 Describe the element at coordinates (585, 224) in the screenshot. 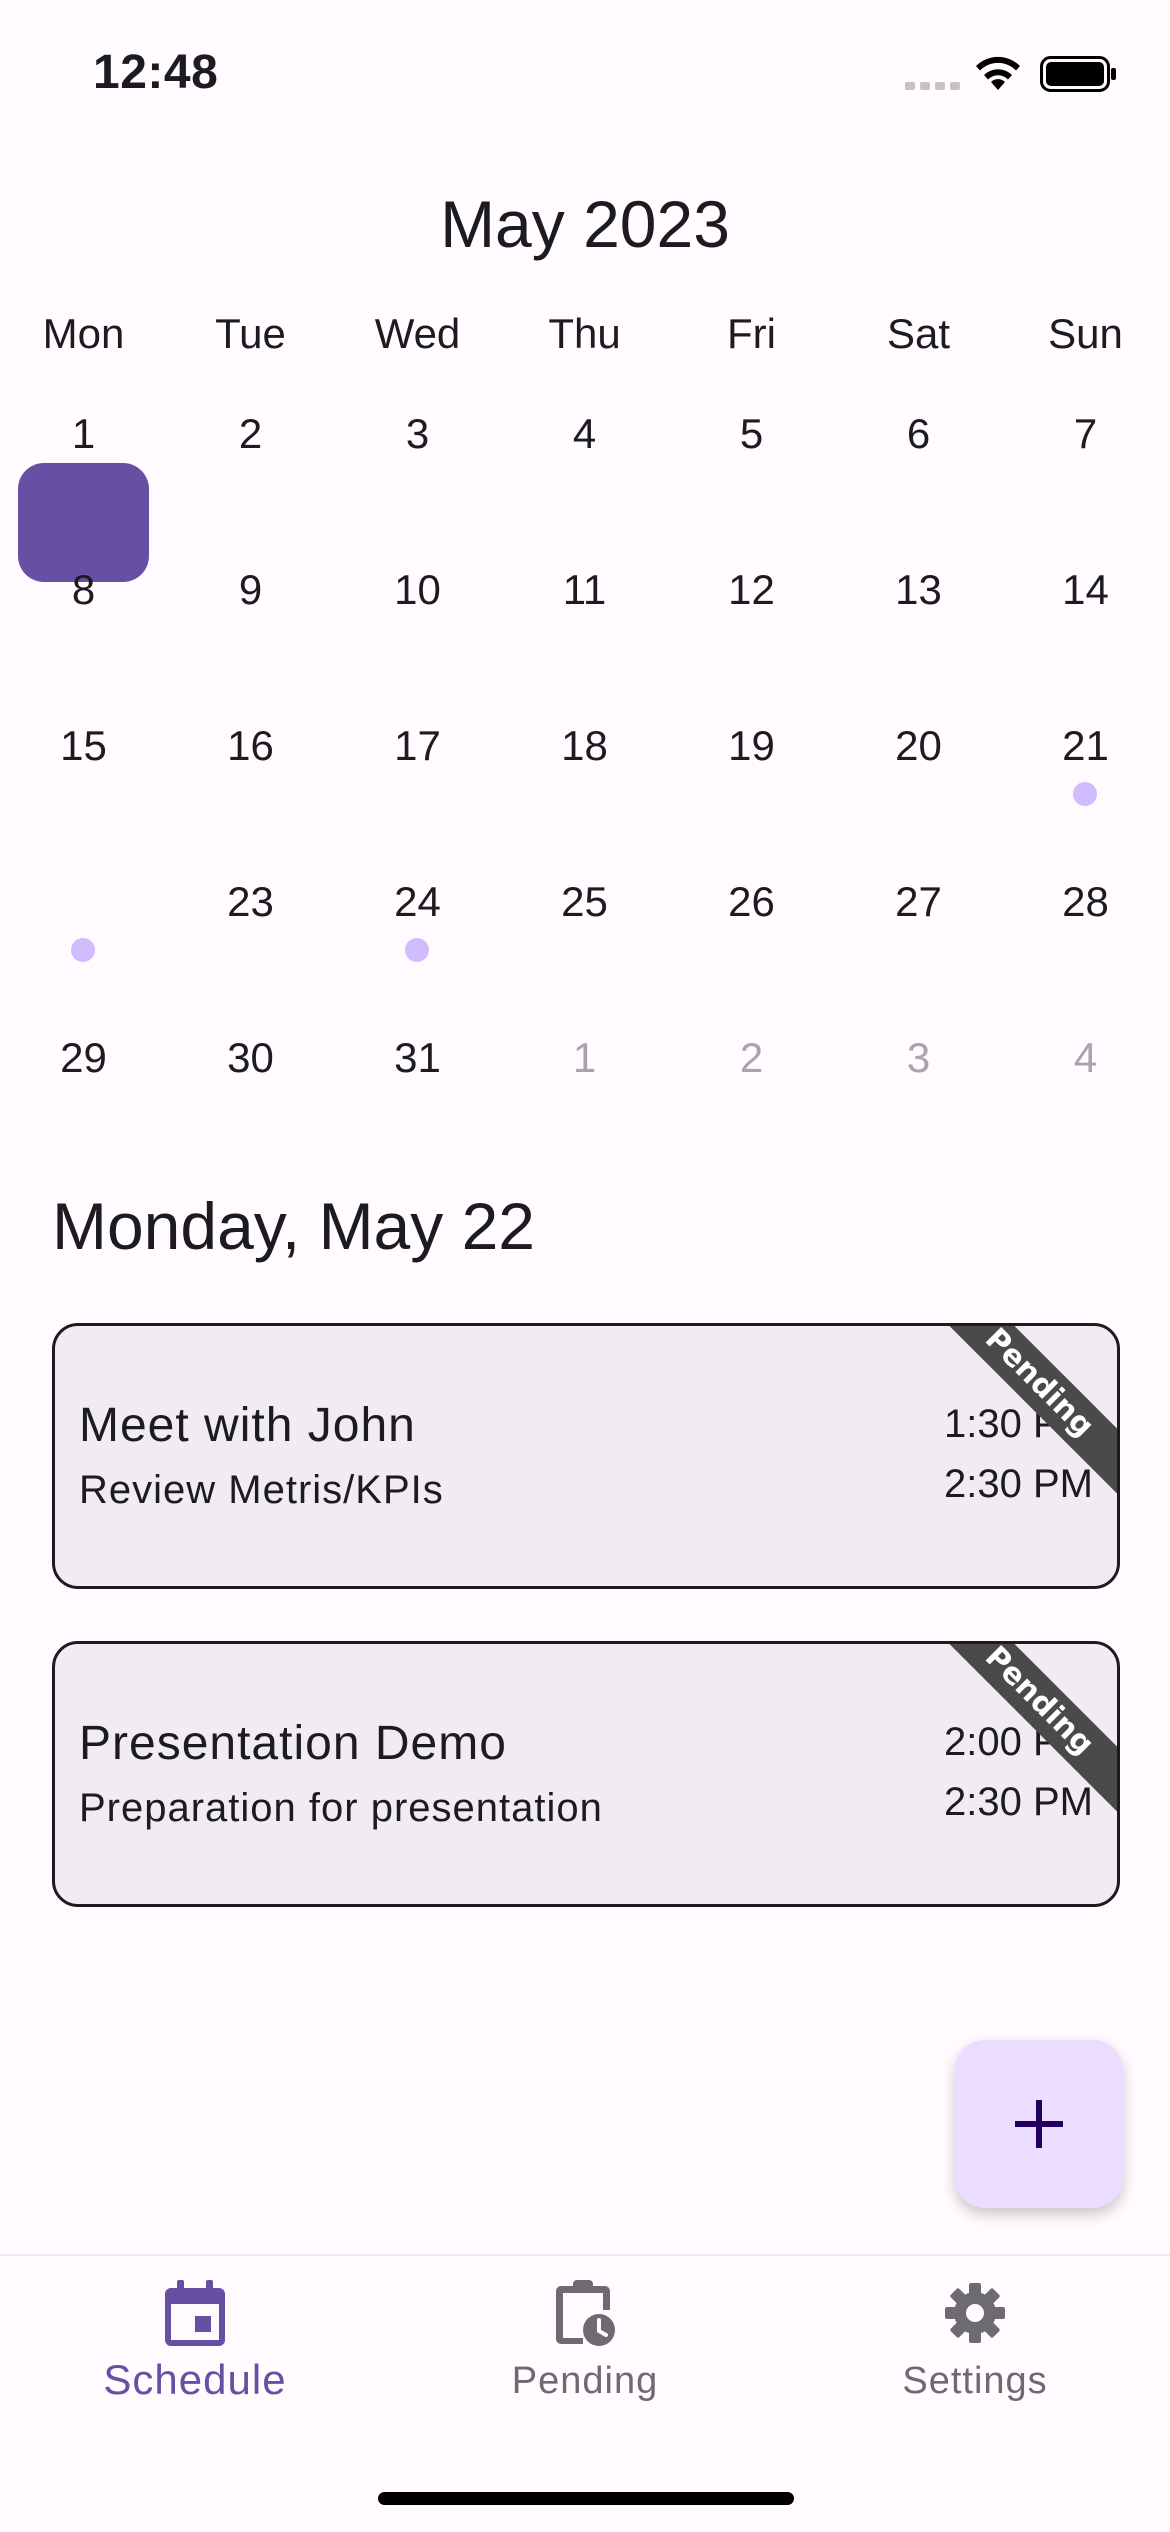

I see `month-title: May 2023` at that location.